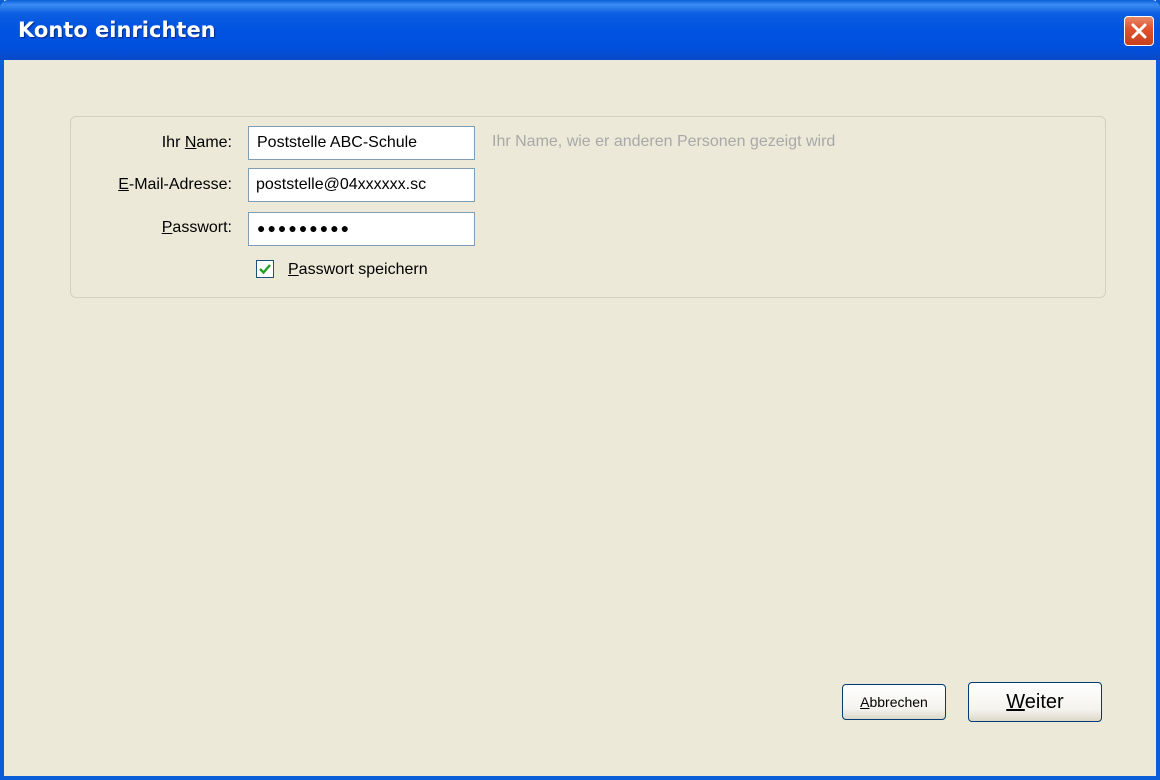  I want to click on window-title: Konto einrichten, so click(117, 30).